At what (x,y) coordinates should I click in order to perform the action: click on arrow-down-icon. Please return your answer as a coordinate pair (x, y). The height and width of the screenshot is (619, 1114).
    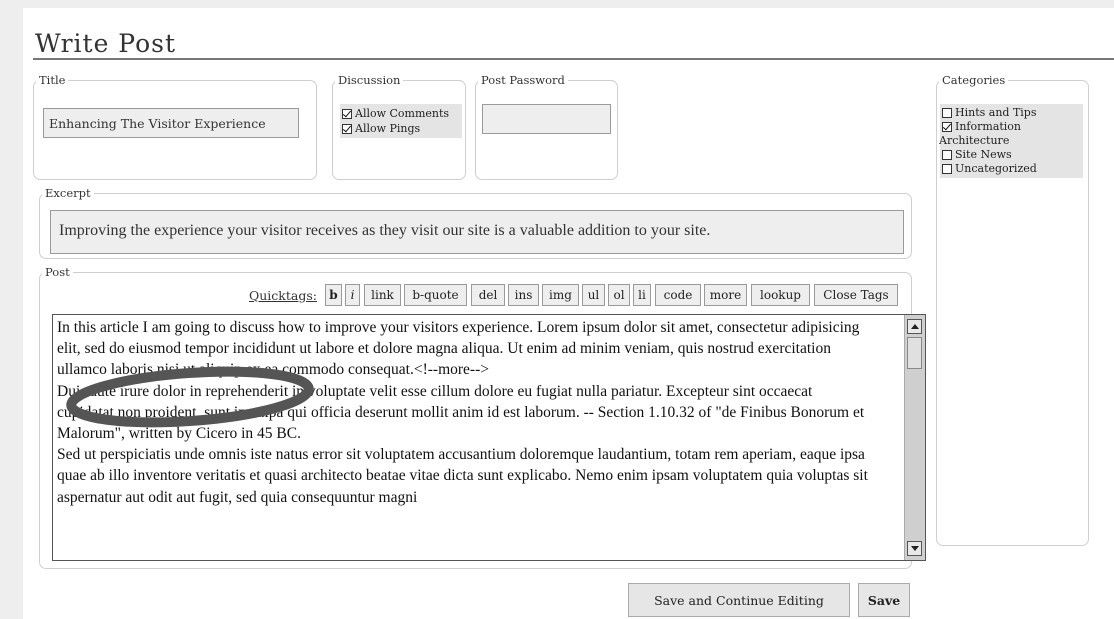
    Looking at the image, I should click on (914, 548).